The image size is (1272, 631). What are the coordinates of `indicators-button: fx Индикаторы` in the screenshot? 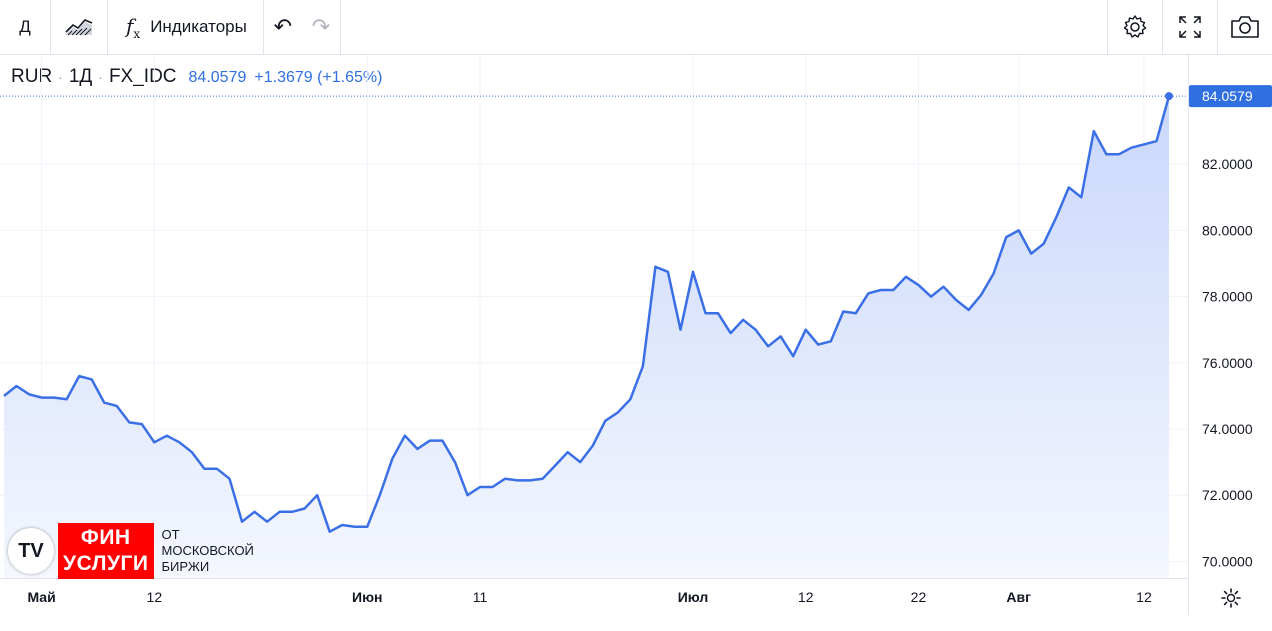 It's located at (185, 27).